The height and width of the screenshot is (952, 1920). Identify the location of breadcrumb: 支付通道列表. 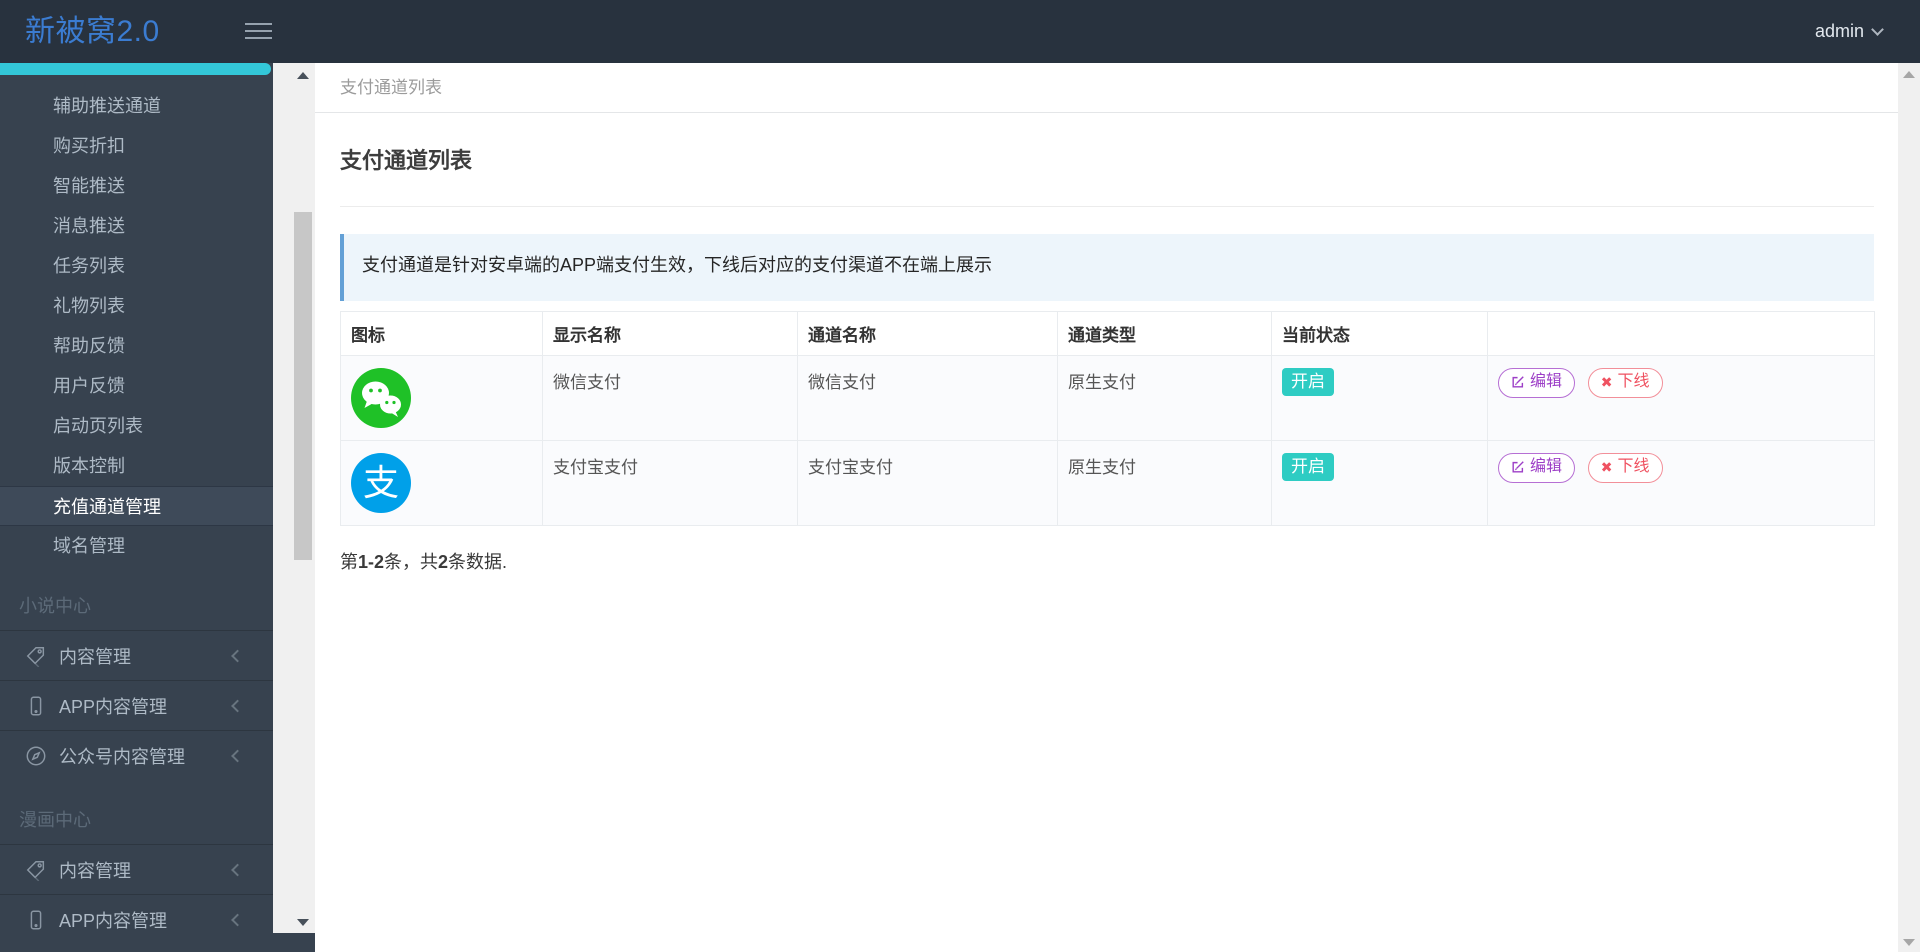
(1106, 88).